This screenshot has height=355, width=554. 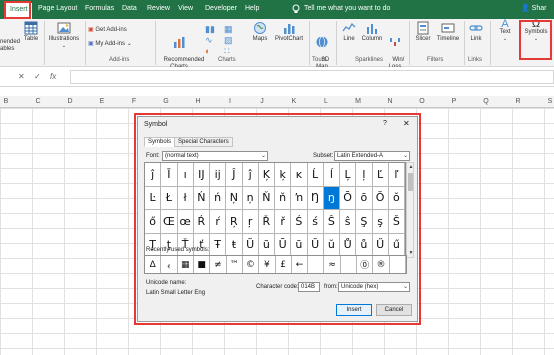 What do you see at coordinates (153, 264) in the screenshot?
I see `recent-symbol-cell: Δ` at bounding box center [153, 264].